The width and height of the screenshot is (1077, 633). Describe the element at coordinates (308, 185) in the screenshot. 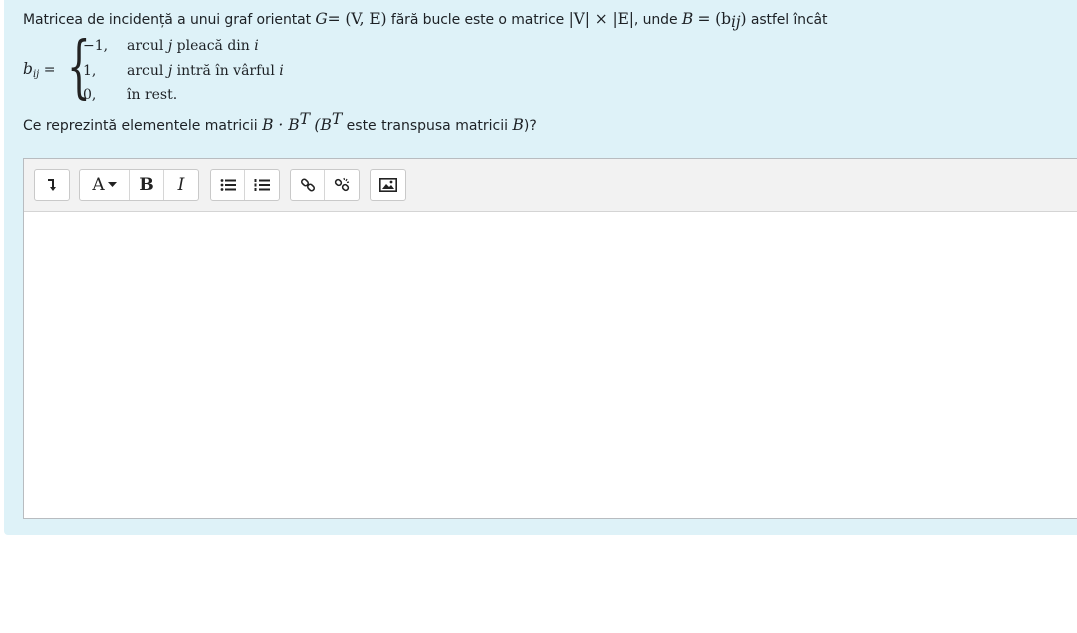

I see `link-icon` at that location.